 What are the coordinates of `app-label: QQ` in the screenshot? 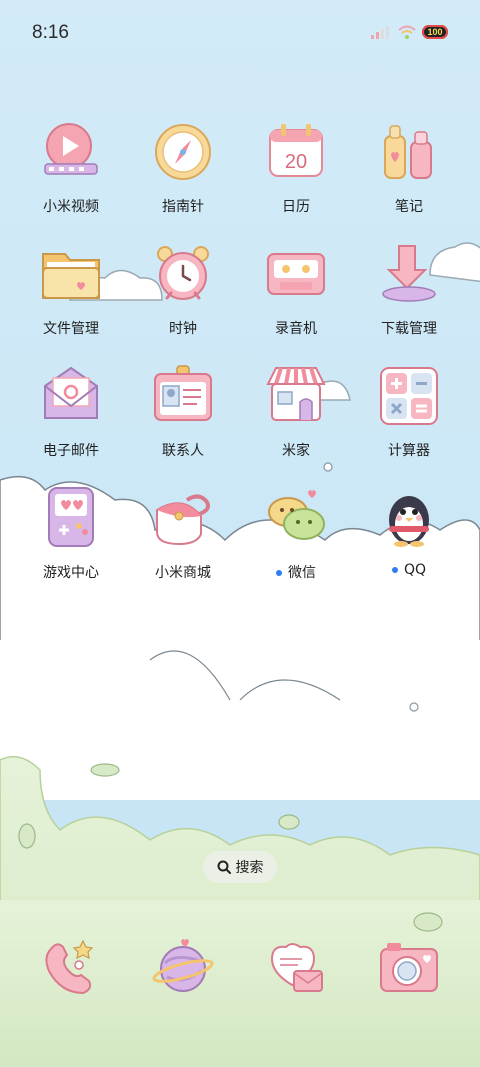 It's located at (409, 570).